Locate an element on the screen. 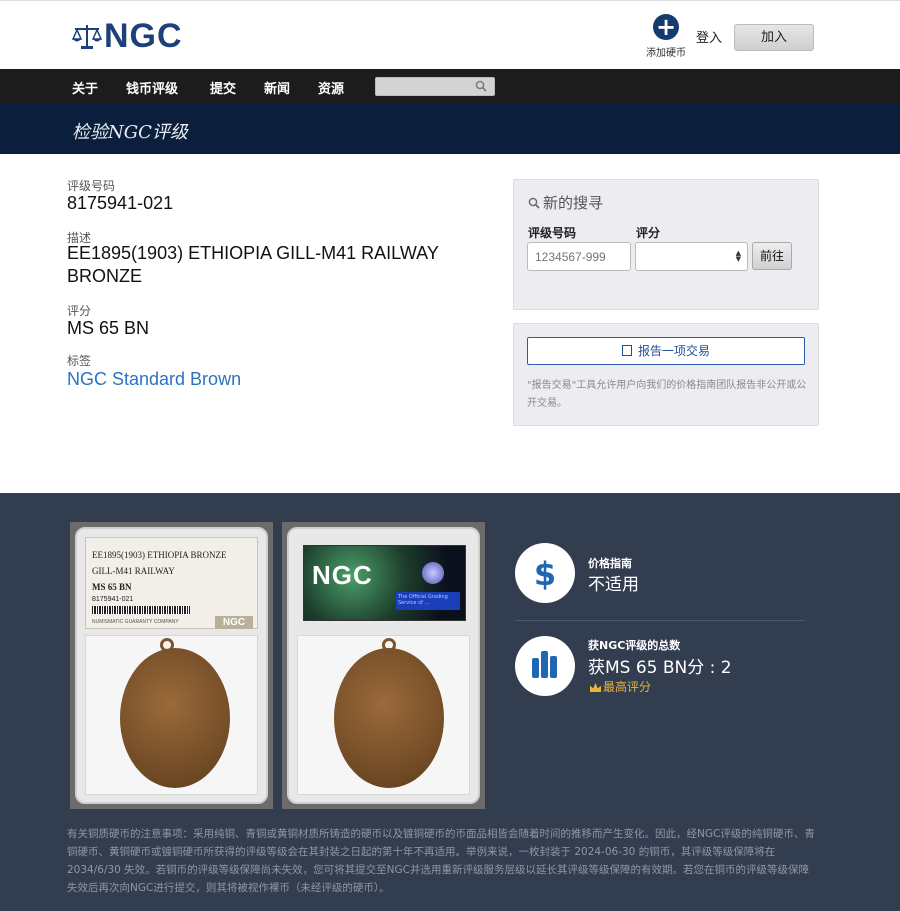  main-nav: 关于 钱币评级 提交 新闻 资源 is located at coordinates (450, 86).